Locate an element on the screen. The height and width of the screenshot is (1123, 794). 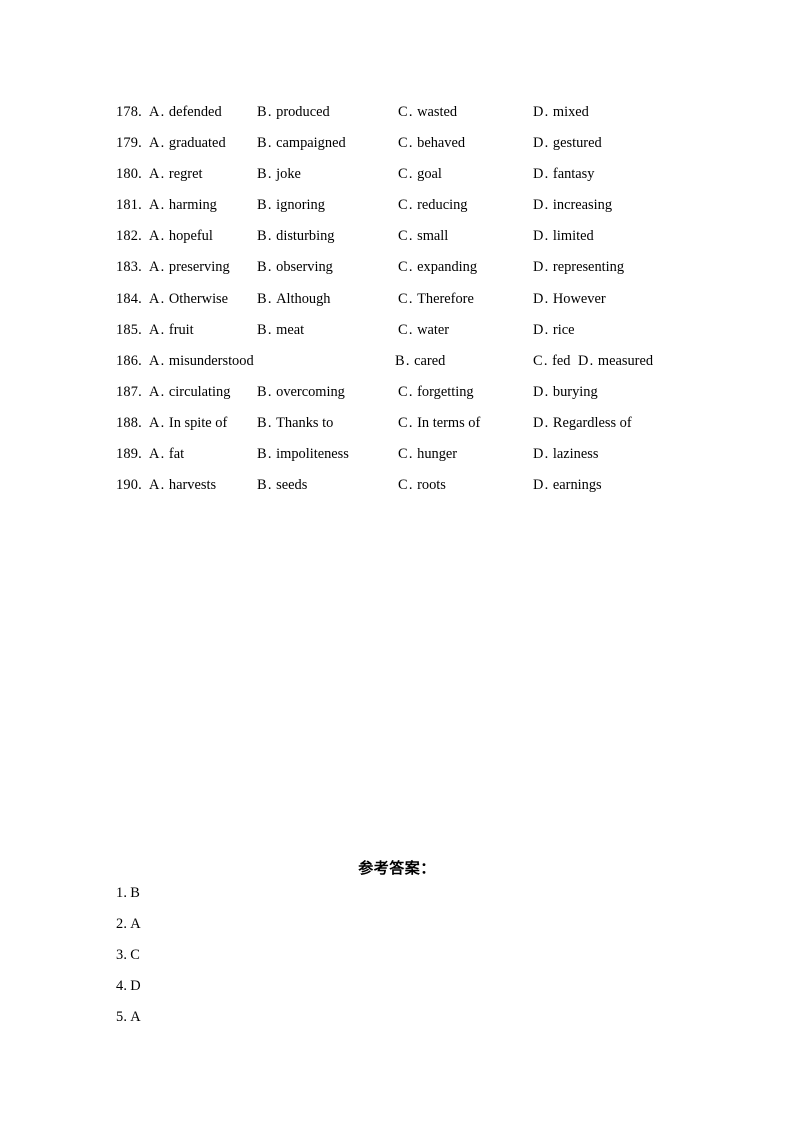
option-d: D. earnings is located at coordinates (567, 485).